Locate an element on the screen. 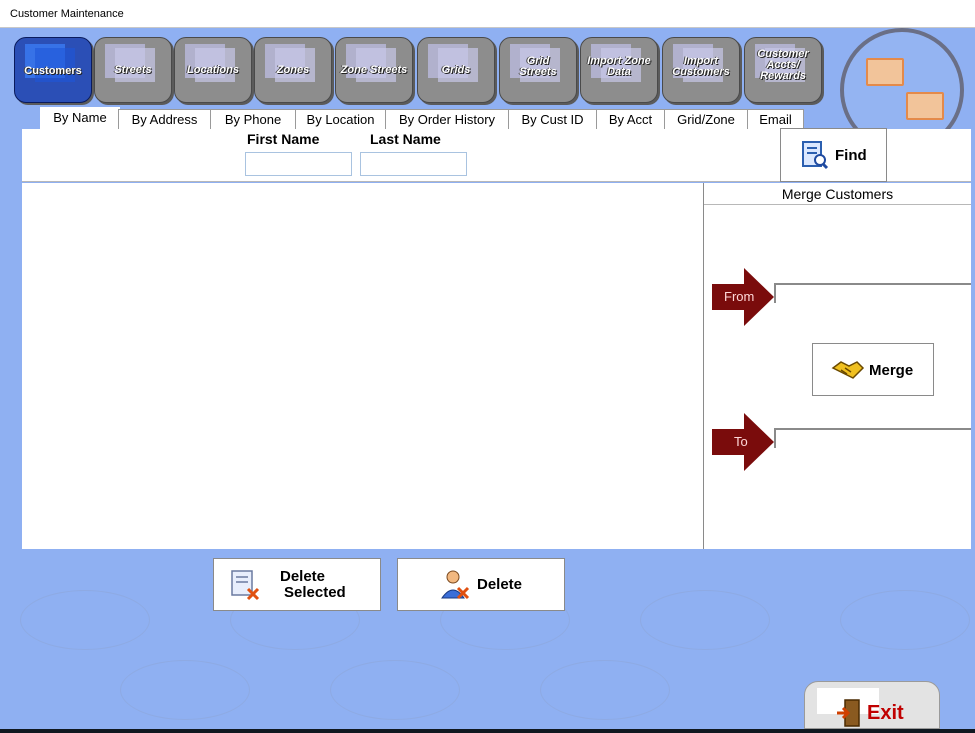 The image size is (975, 733). tab-email: Email is located at coordinates (775, 119).